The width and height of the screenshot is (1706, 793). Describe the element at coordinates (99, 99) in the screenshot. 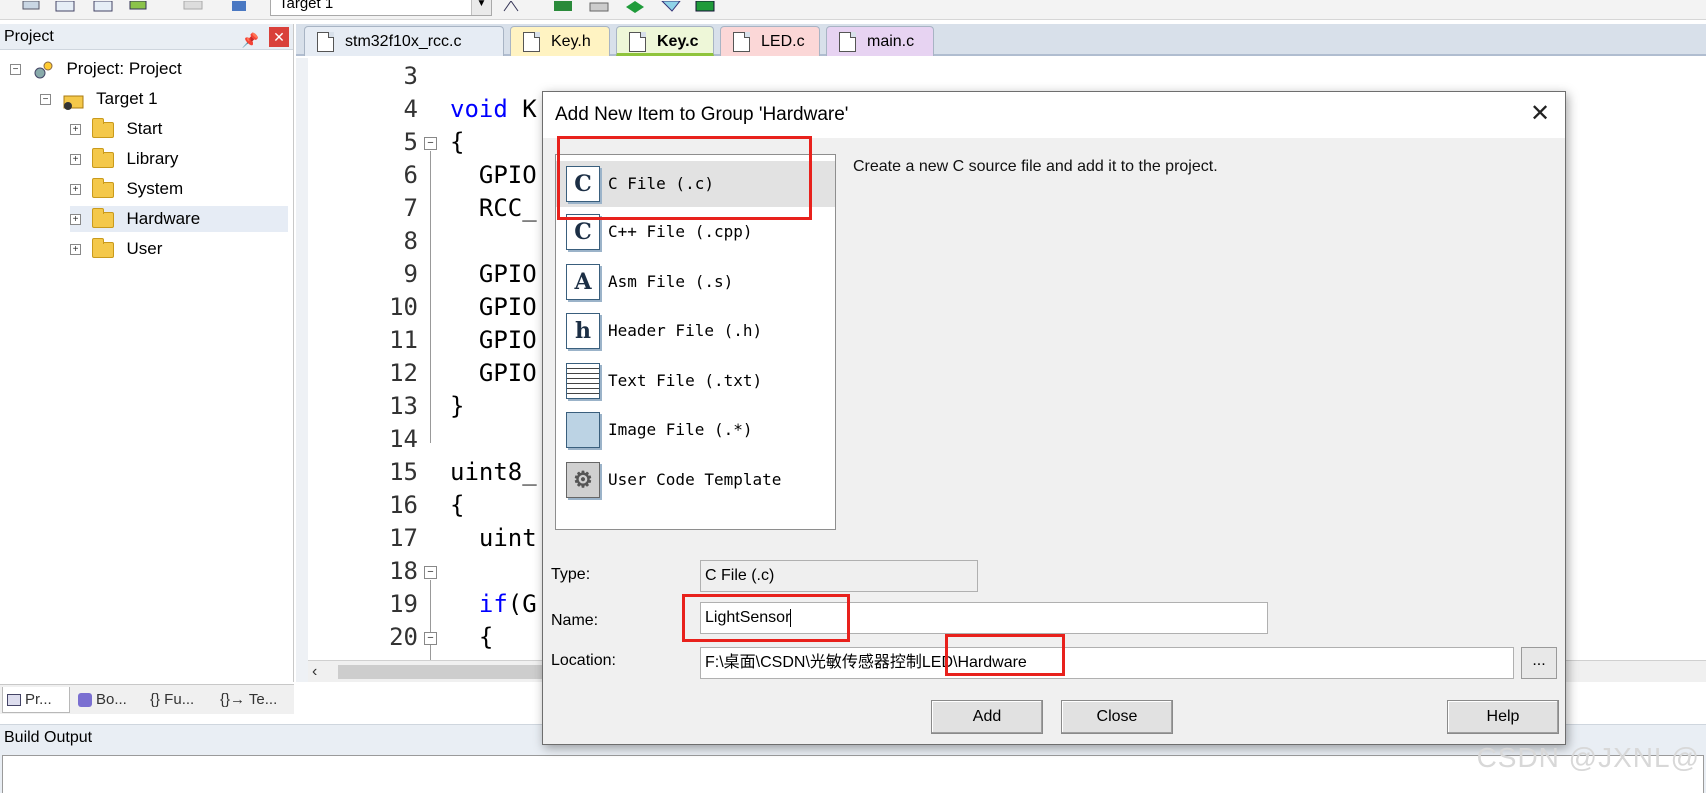

I see `tree-item-target: − Target 1` at that location.